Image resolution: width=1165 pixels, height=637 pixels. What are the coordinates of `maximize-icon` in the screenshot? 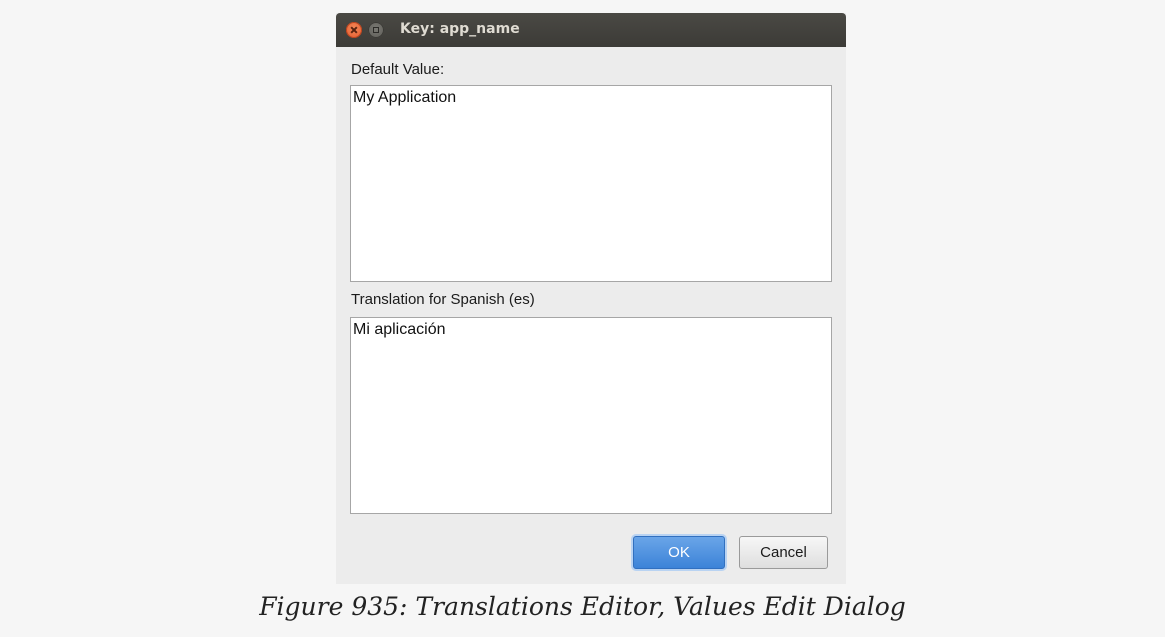 It's located at (376, 30).